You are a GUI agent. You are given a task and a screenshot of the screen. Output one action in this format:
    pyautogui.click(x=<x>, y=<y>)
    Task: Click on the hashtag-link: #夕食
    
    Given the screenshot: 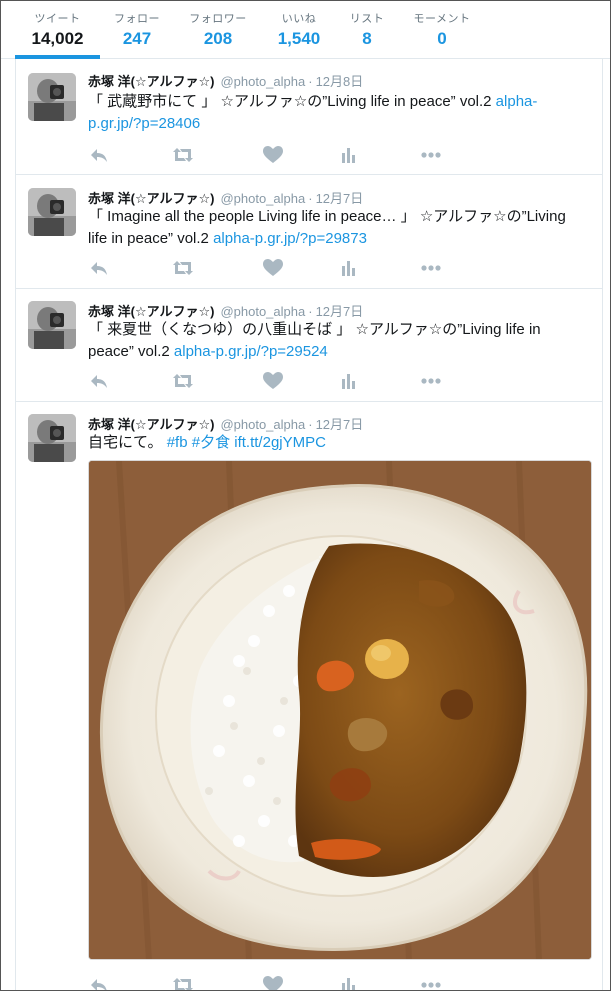 What is the action you would take?
    pyautogui.click(x=211, y=442)
    